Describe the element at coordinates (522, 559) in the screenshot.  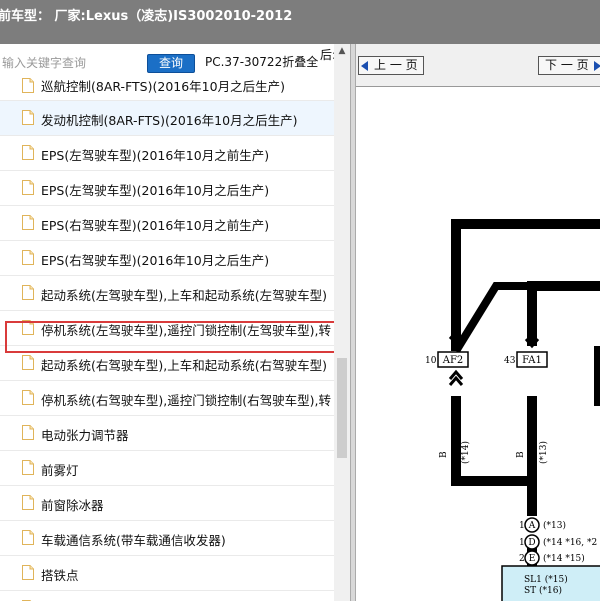
I see `junction-e-pin: 2` at that location.